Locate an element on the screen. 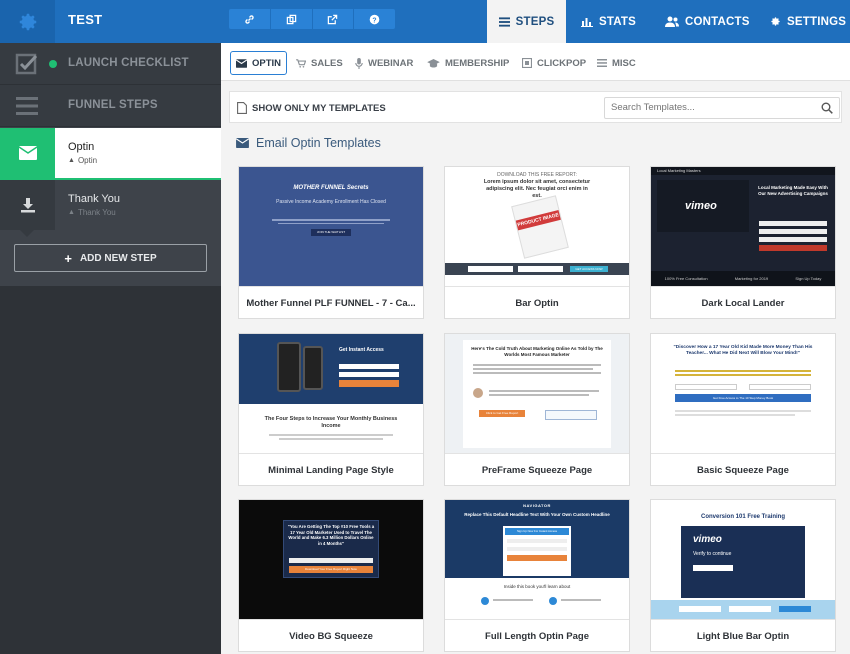  tab-sales: SALES is located at coordinates (319, 63).